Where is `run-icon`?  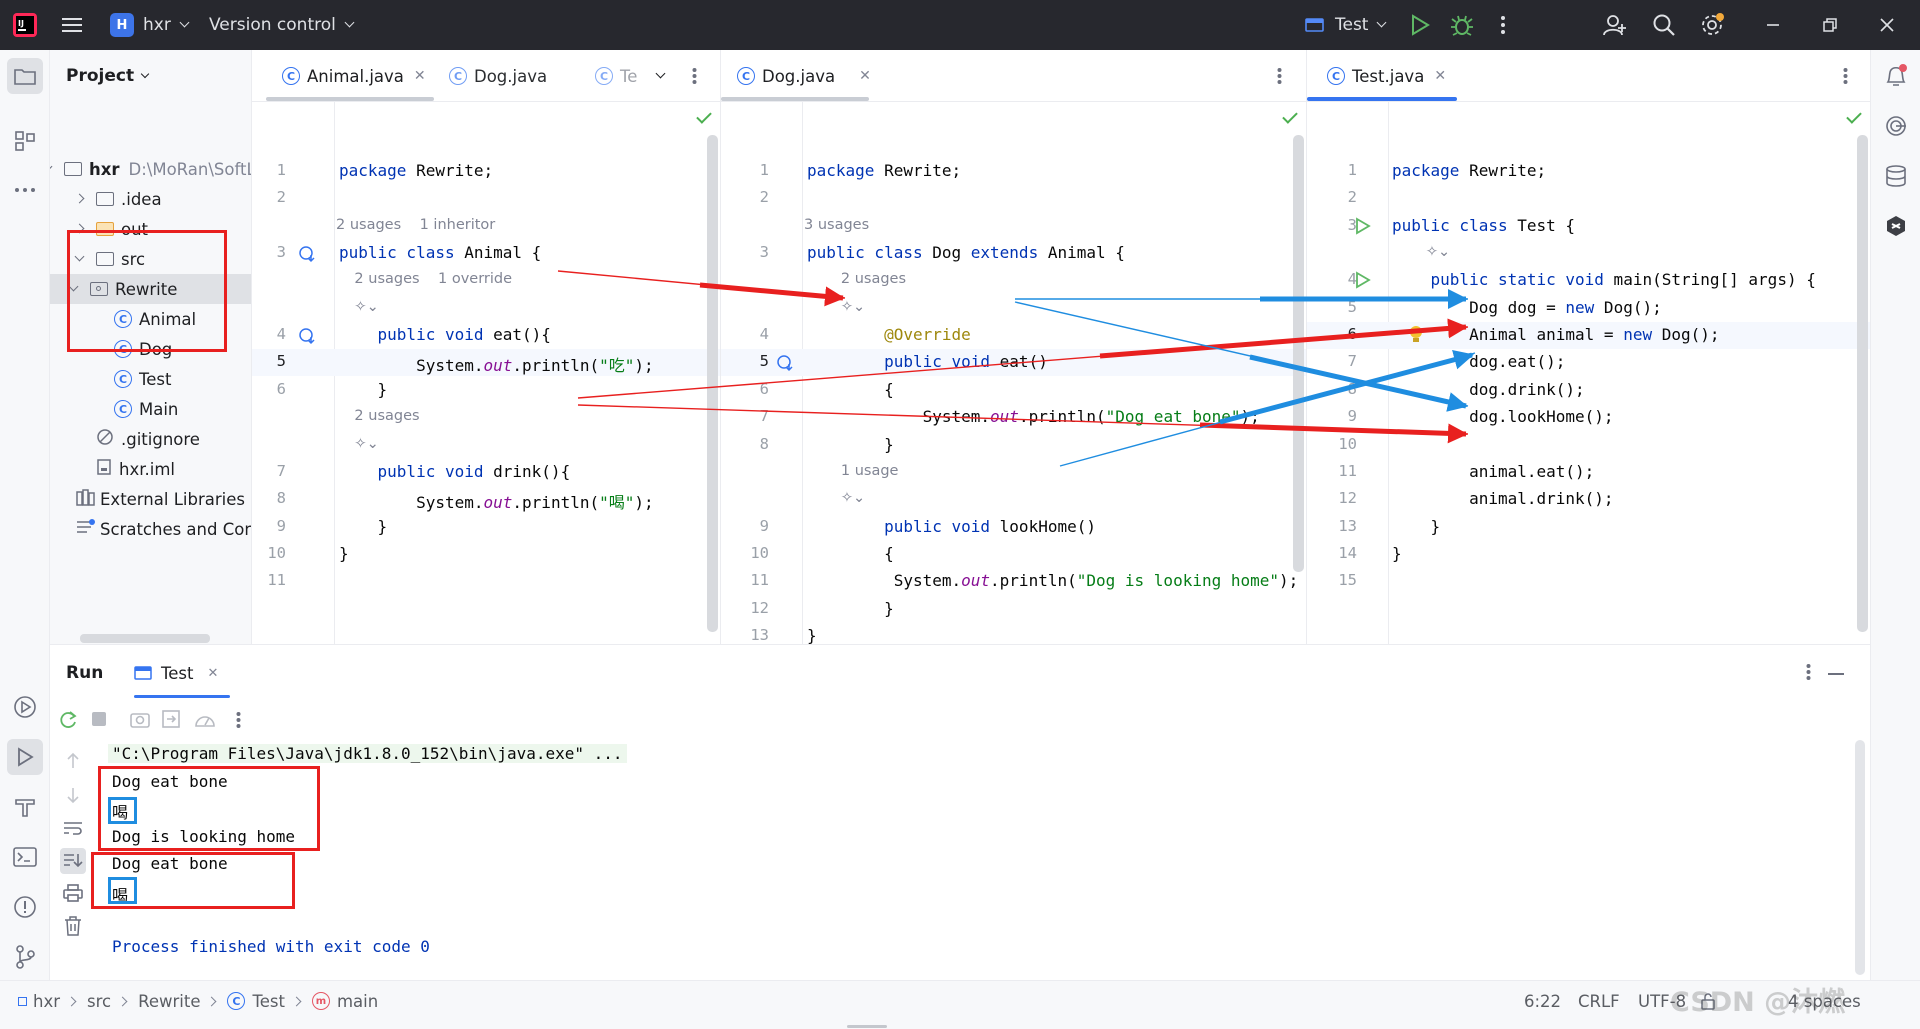 run-icon is located at coordinates (1420, 25).